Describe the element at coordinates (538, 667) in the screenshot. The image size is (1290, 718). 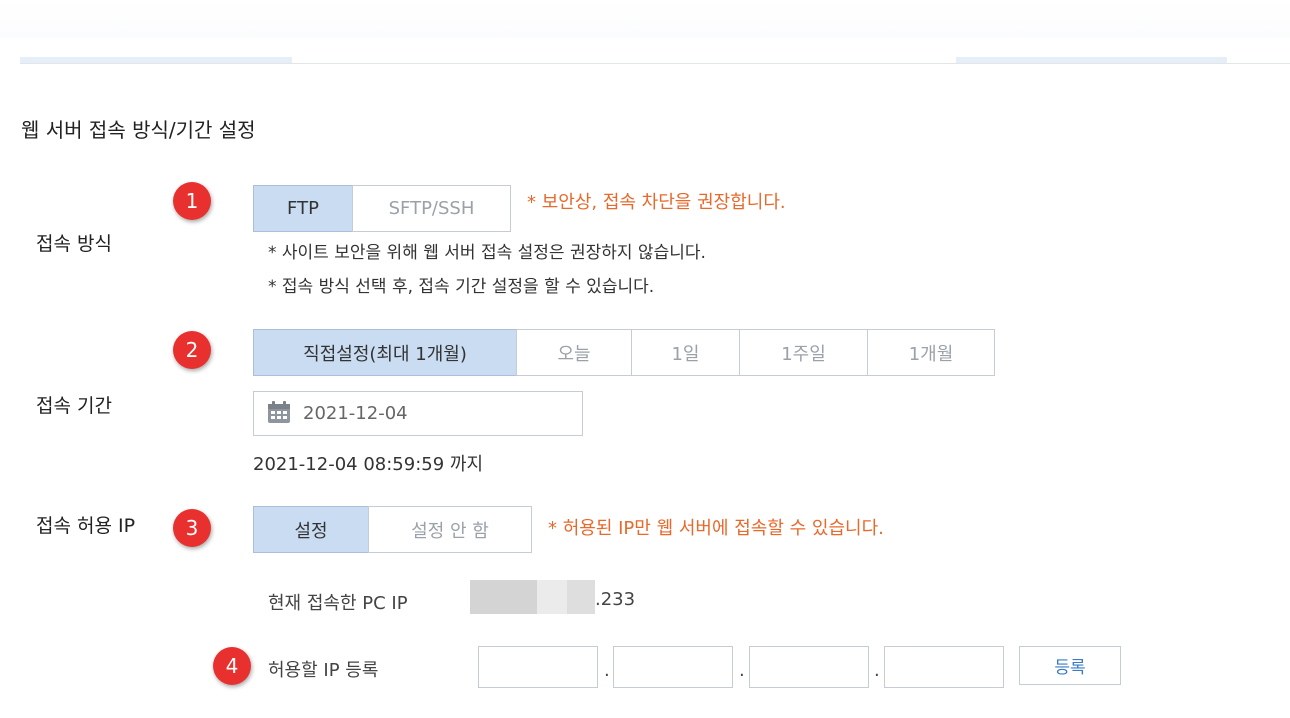
I see `ip-octet-1-input` at that location.